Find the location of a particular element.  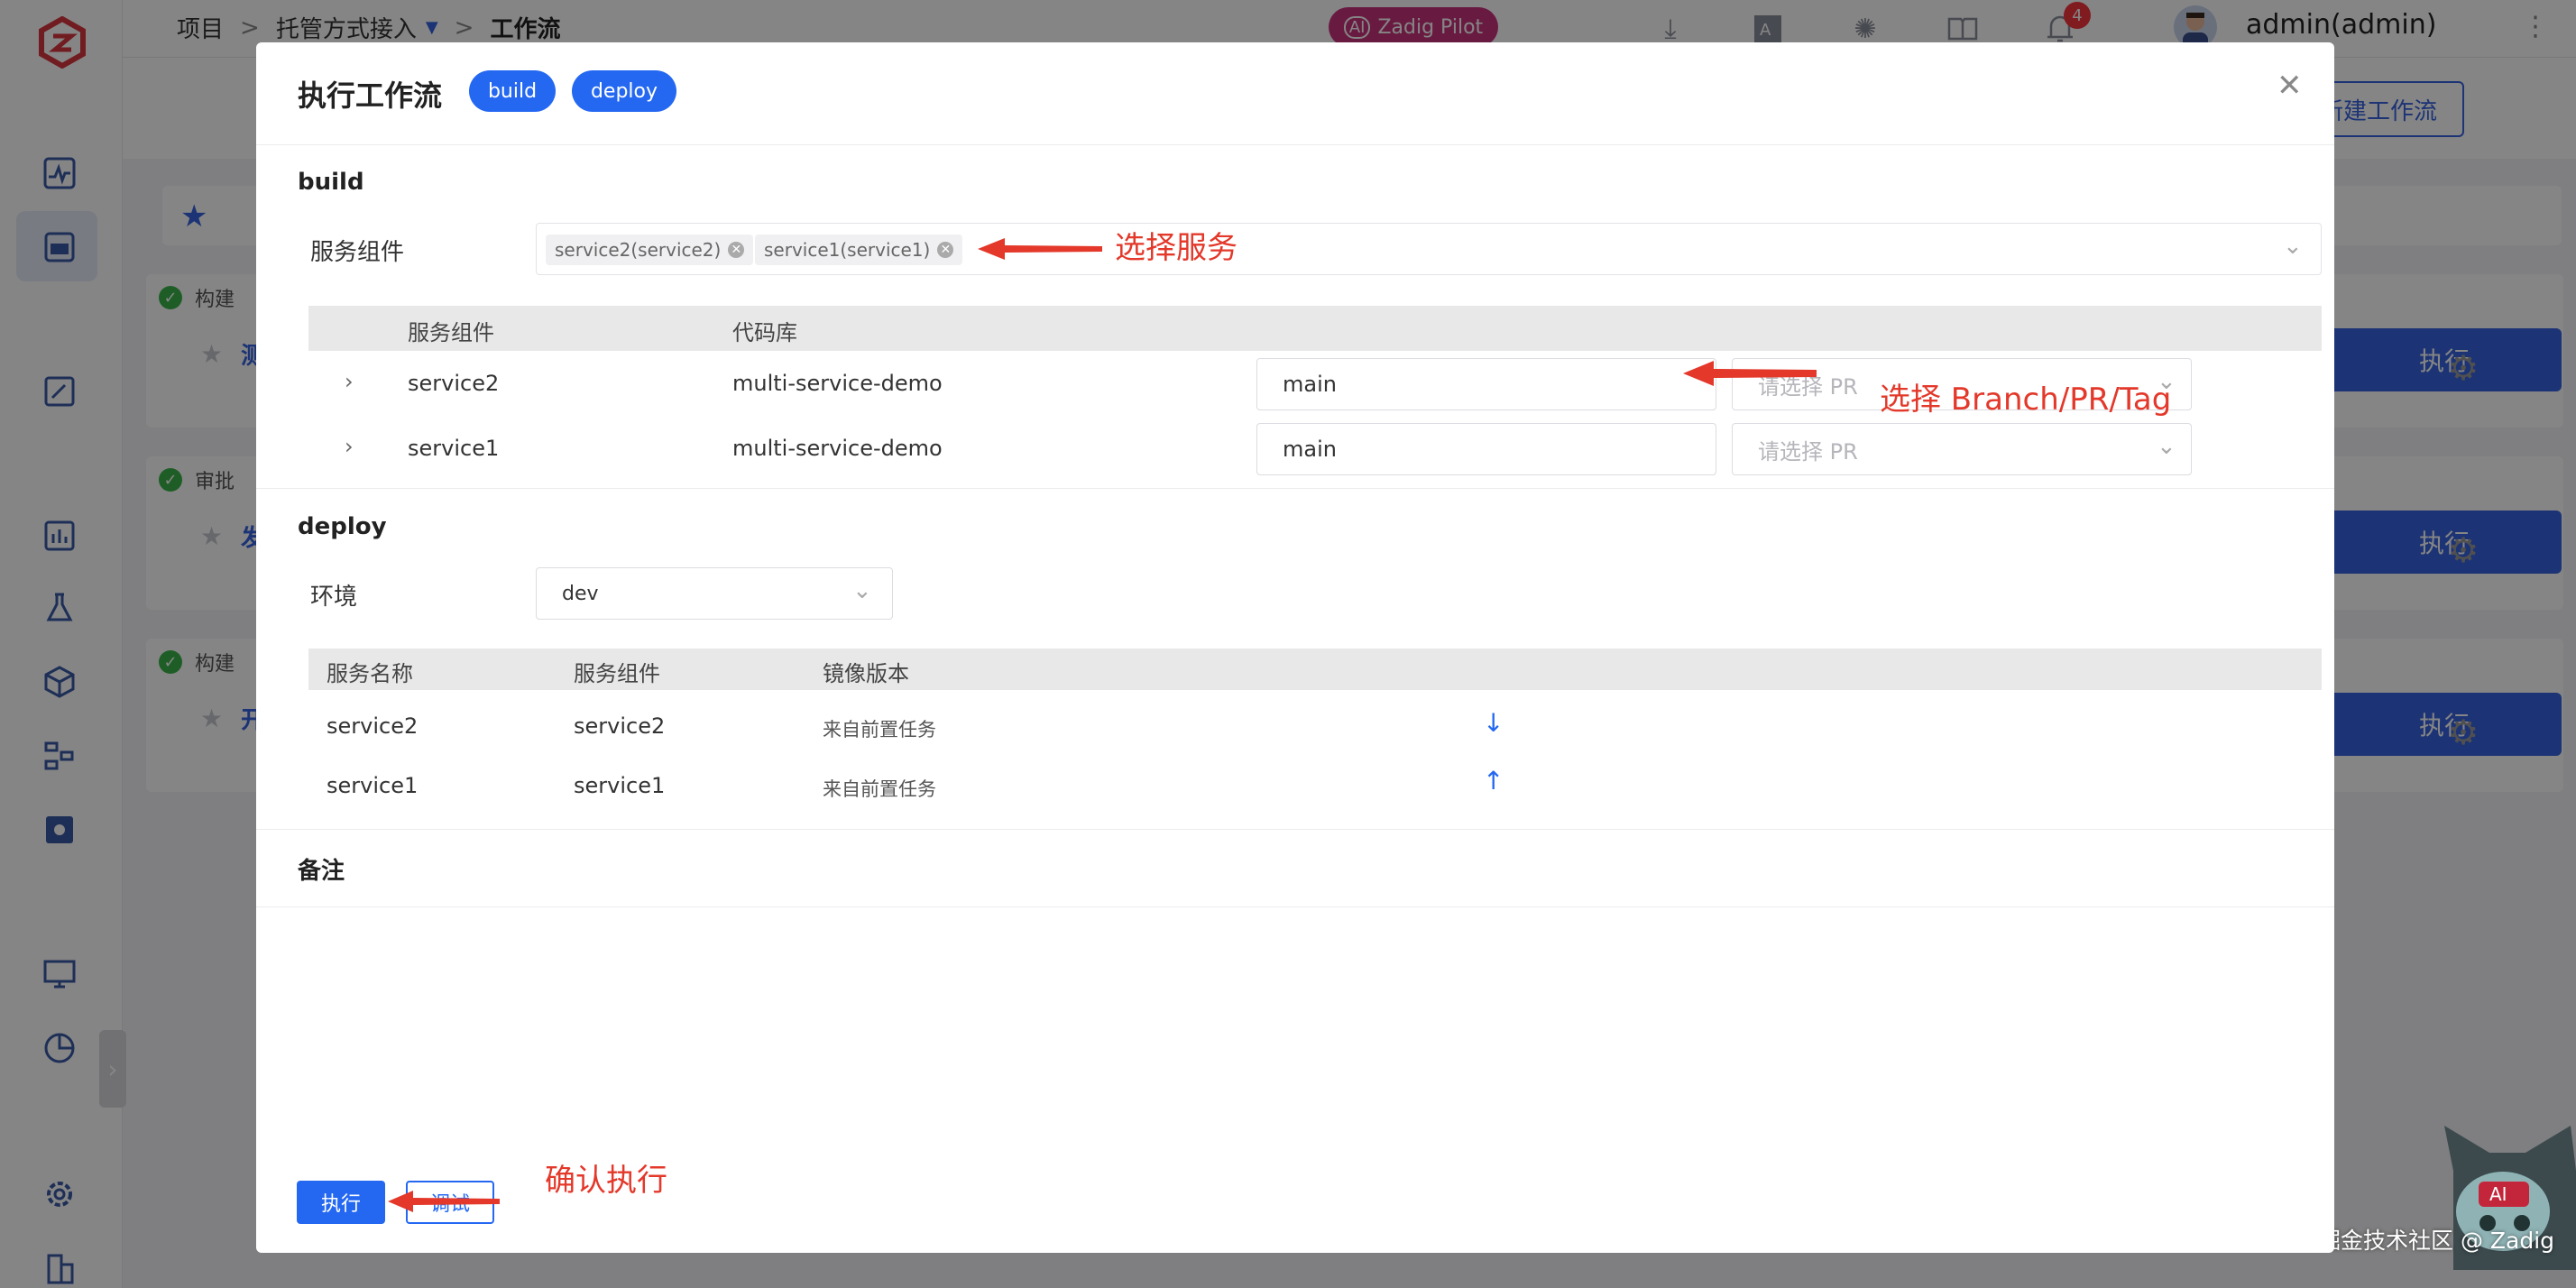

tab-deploy: deploy is located at coordinates (624, 91).